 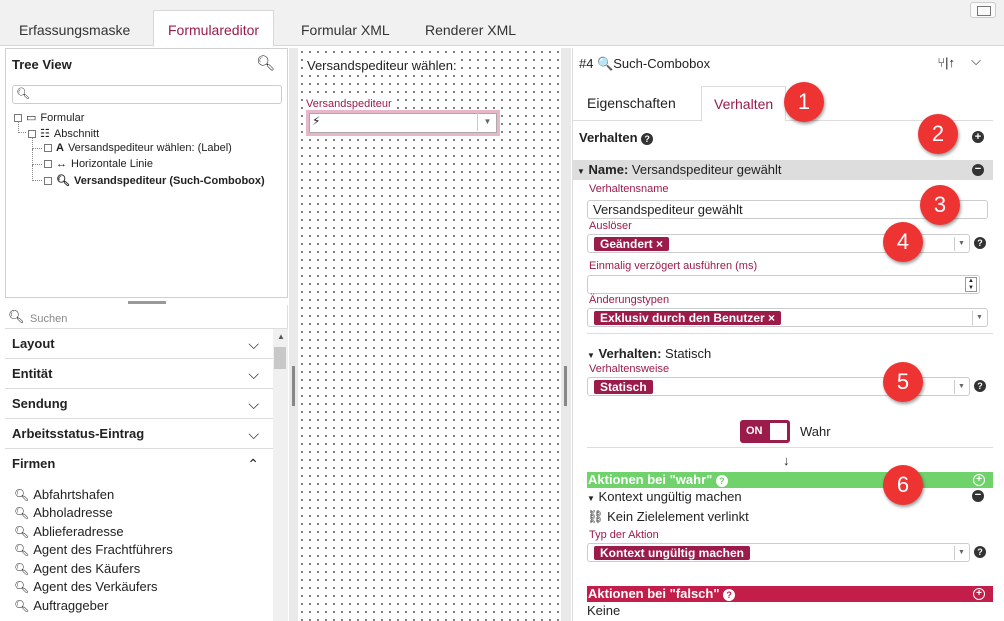 I want to click on tag-chip: Exklusiv durch den Benutzer ×, so click(x=688, y=318).